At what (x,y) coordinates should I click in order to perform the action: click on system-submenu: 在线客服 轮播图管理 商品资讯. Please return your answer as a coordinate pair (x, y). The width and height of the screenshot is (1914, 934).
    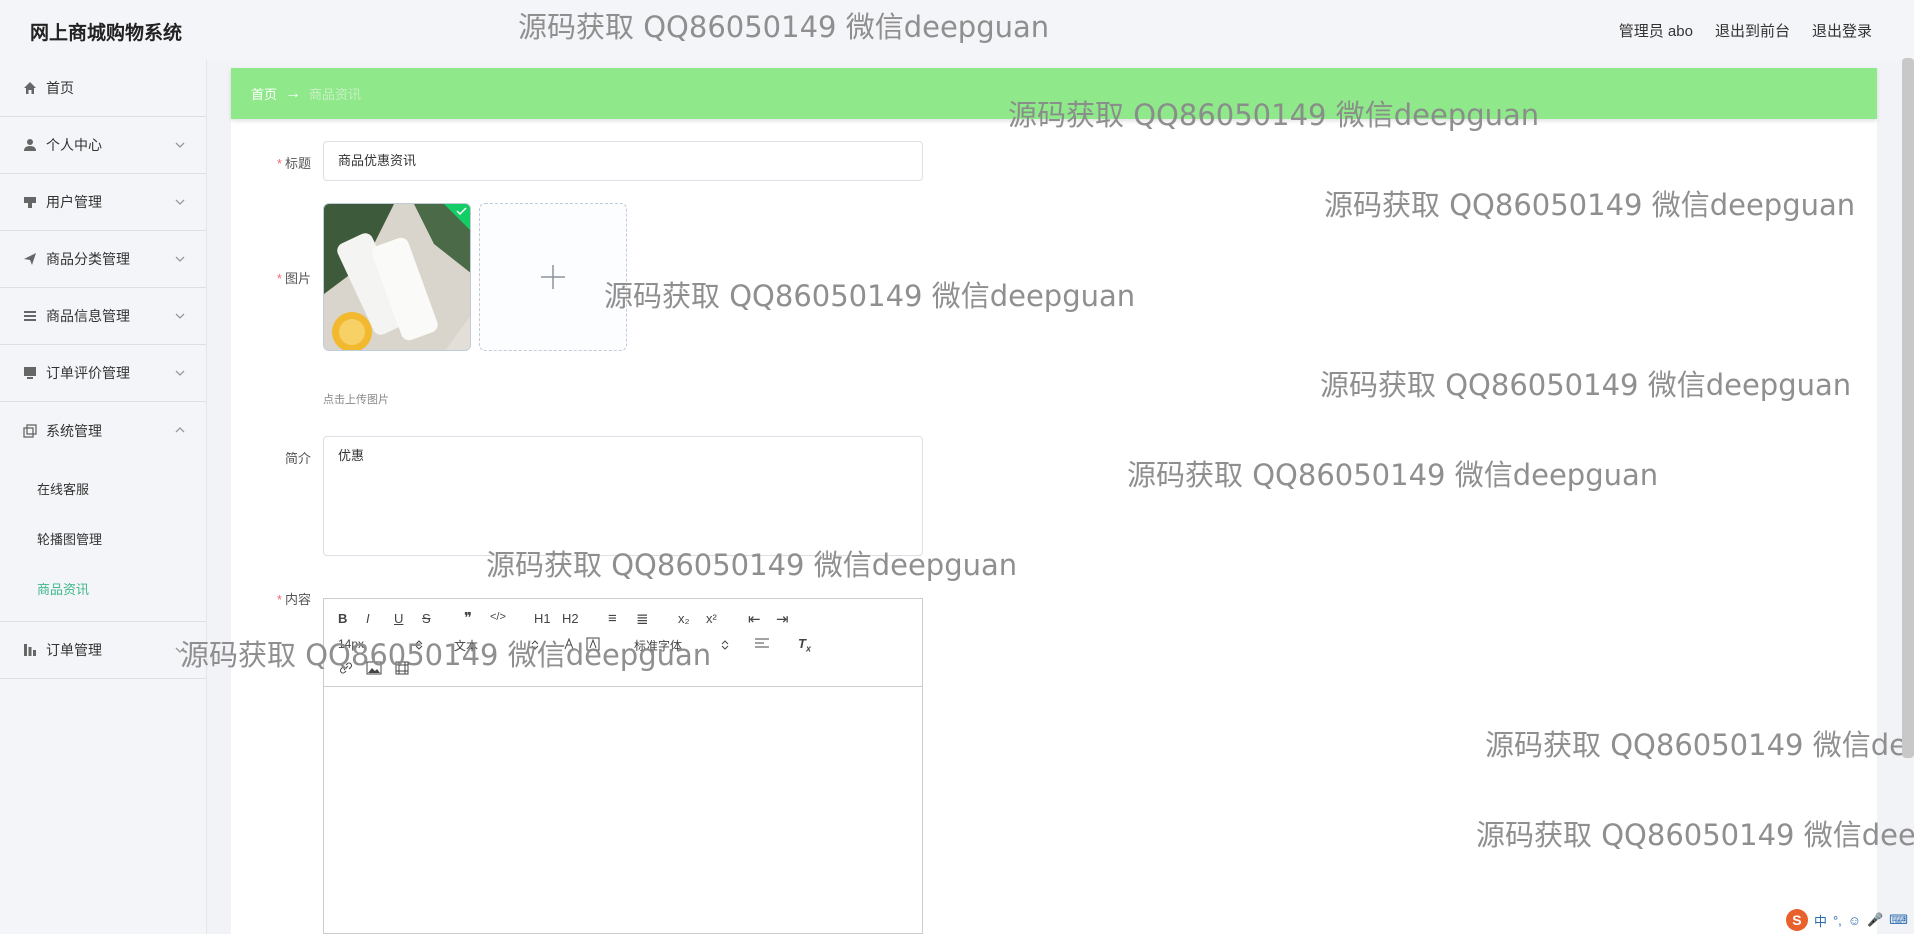
    Looking at the image, I should click on (103, 540).